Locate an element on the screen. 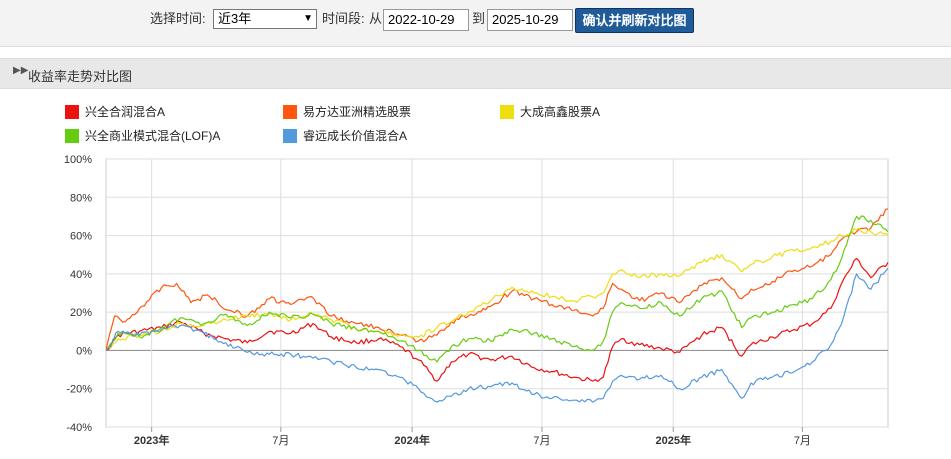  range-label: 时间段: is located at coordinates (343, 18).